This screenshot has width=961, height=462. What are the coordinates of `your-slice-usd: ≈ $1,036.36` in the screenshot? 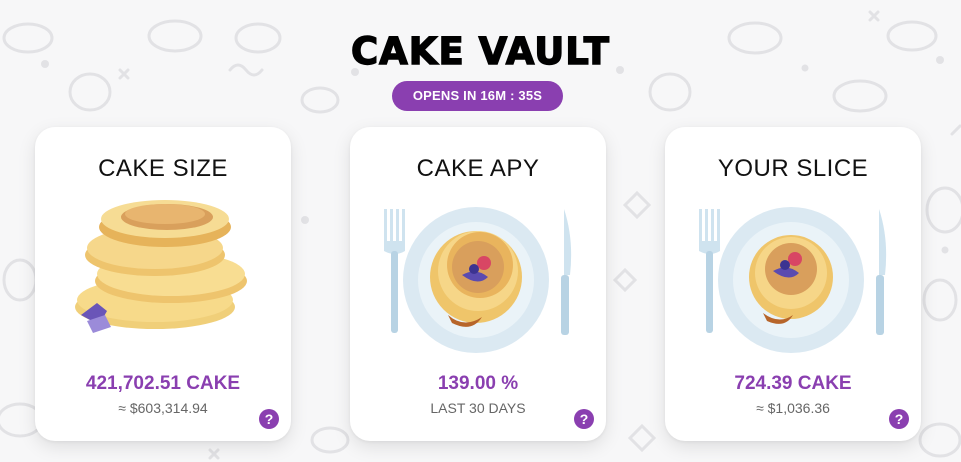 It's located at (793, 408).